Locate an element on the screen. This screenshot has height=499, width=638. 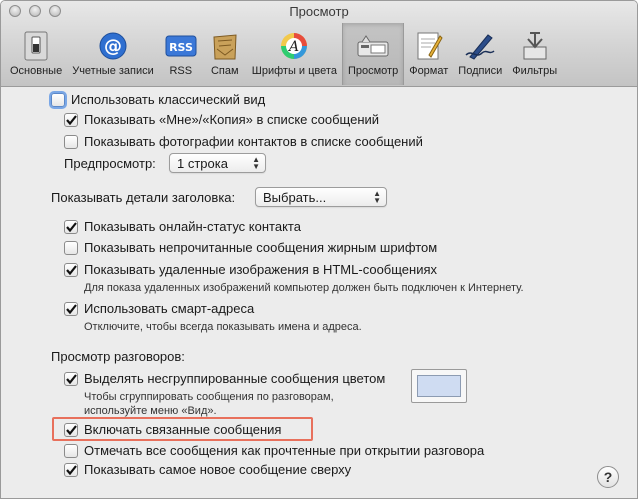
tab-composing-label: Формат is located at coordinates (429, 71).